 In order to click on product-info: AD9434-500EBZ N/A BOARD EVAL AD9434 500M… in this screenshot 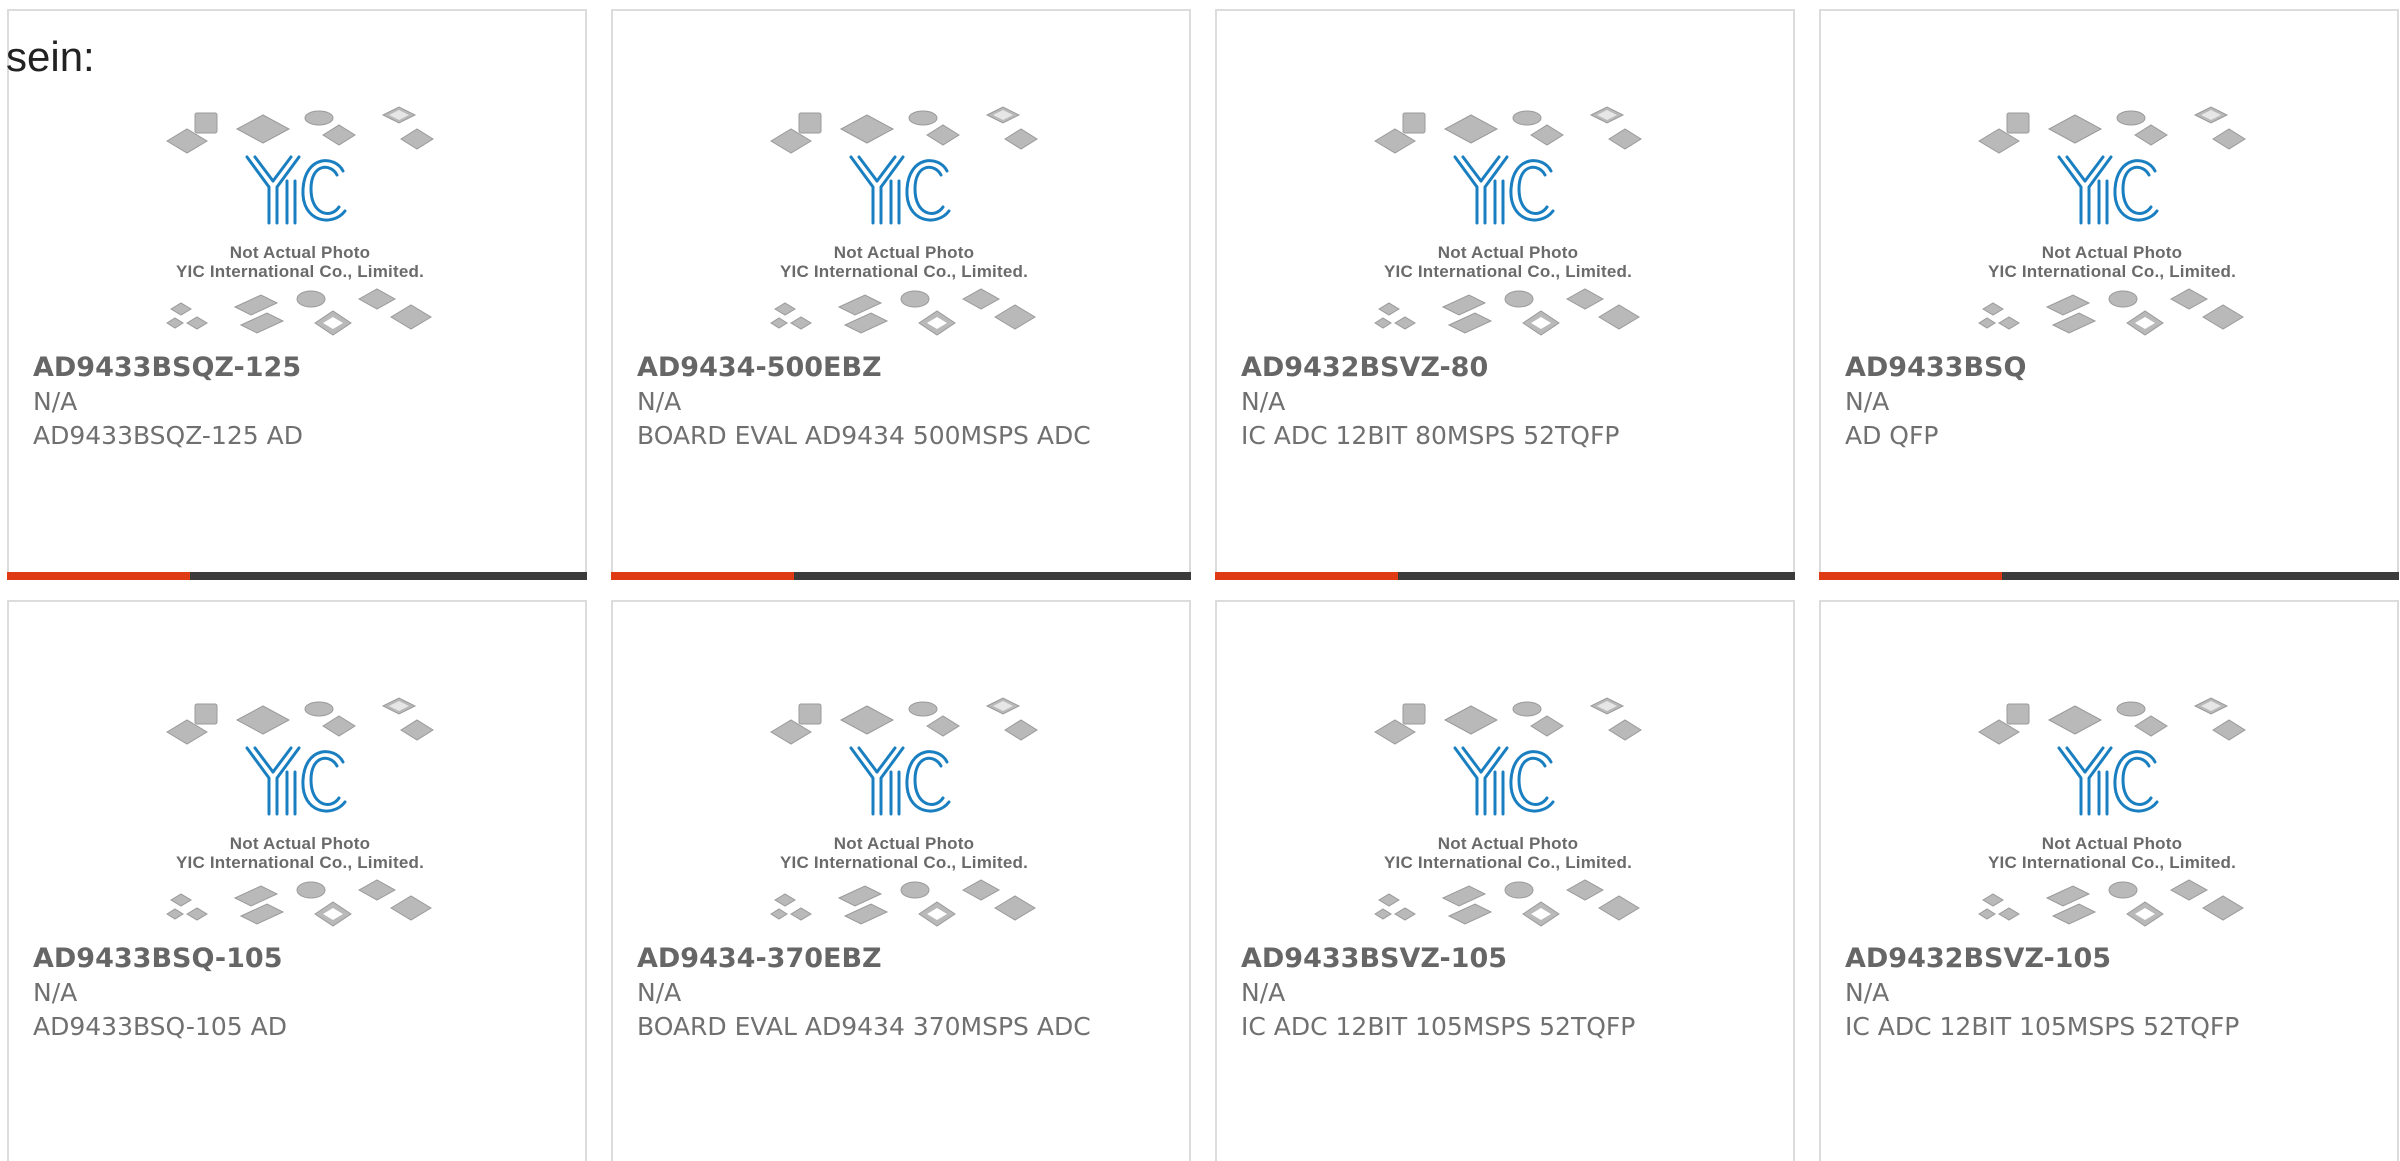, I will do `click(897, 402)`.